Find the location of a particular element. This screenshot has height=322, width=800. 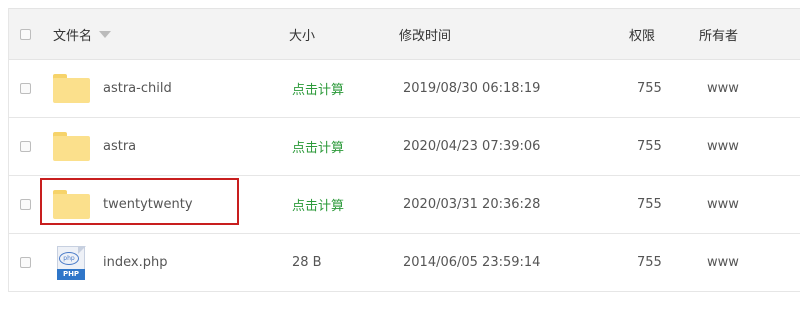

file-name: index.php is located at coordinates (135, 262).